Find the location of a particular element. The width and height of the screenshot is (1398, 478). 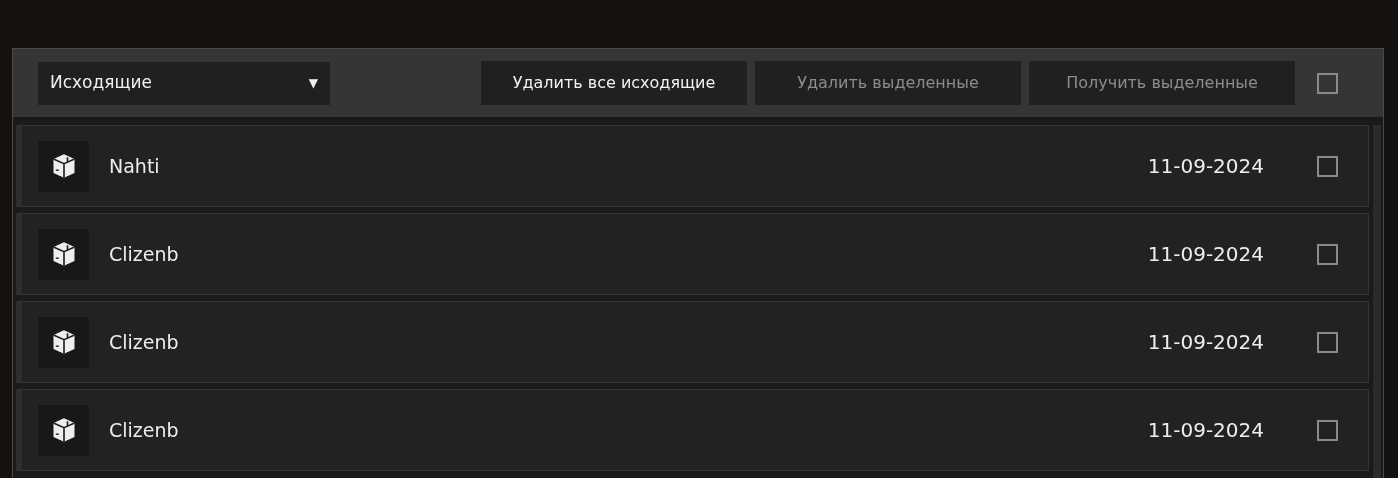

folder-dropdown: Исходящие ▼ is located at coordinates (184, 83).